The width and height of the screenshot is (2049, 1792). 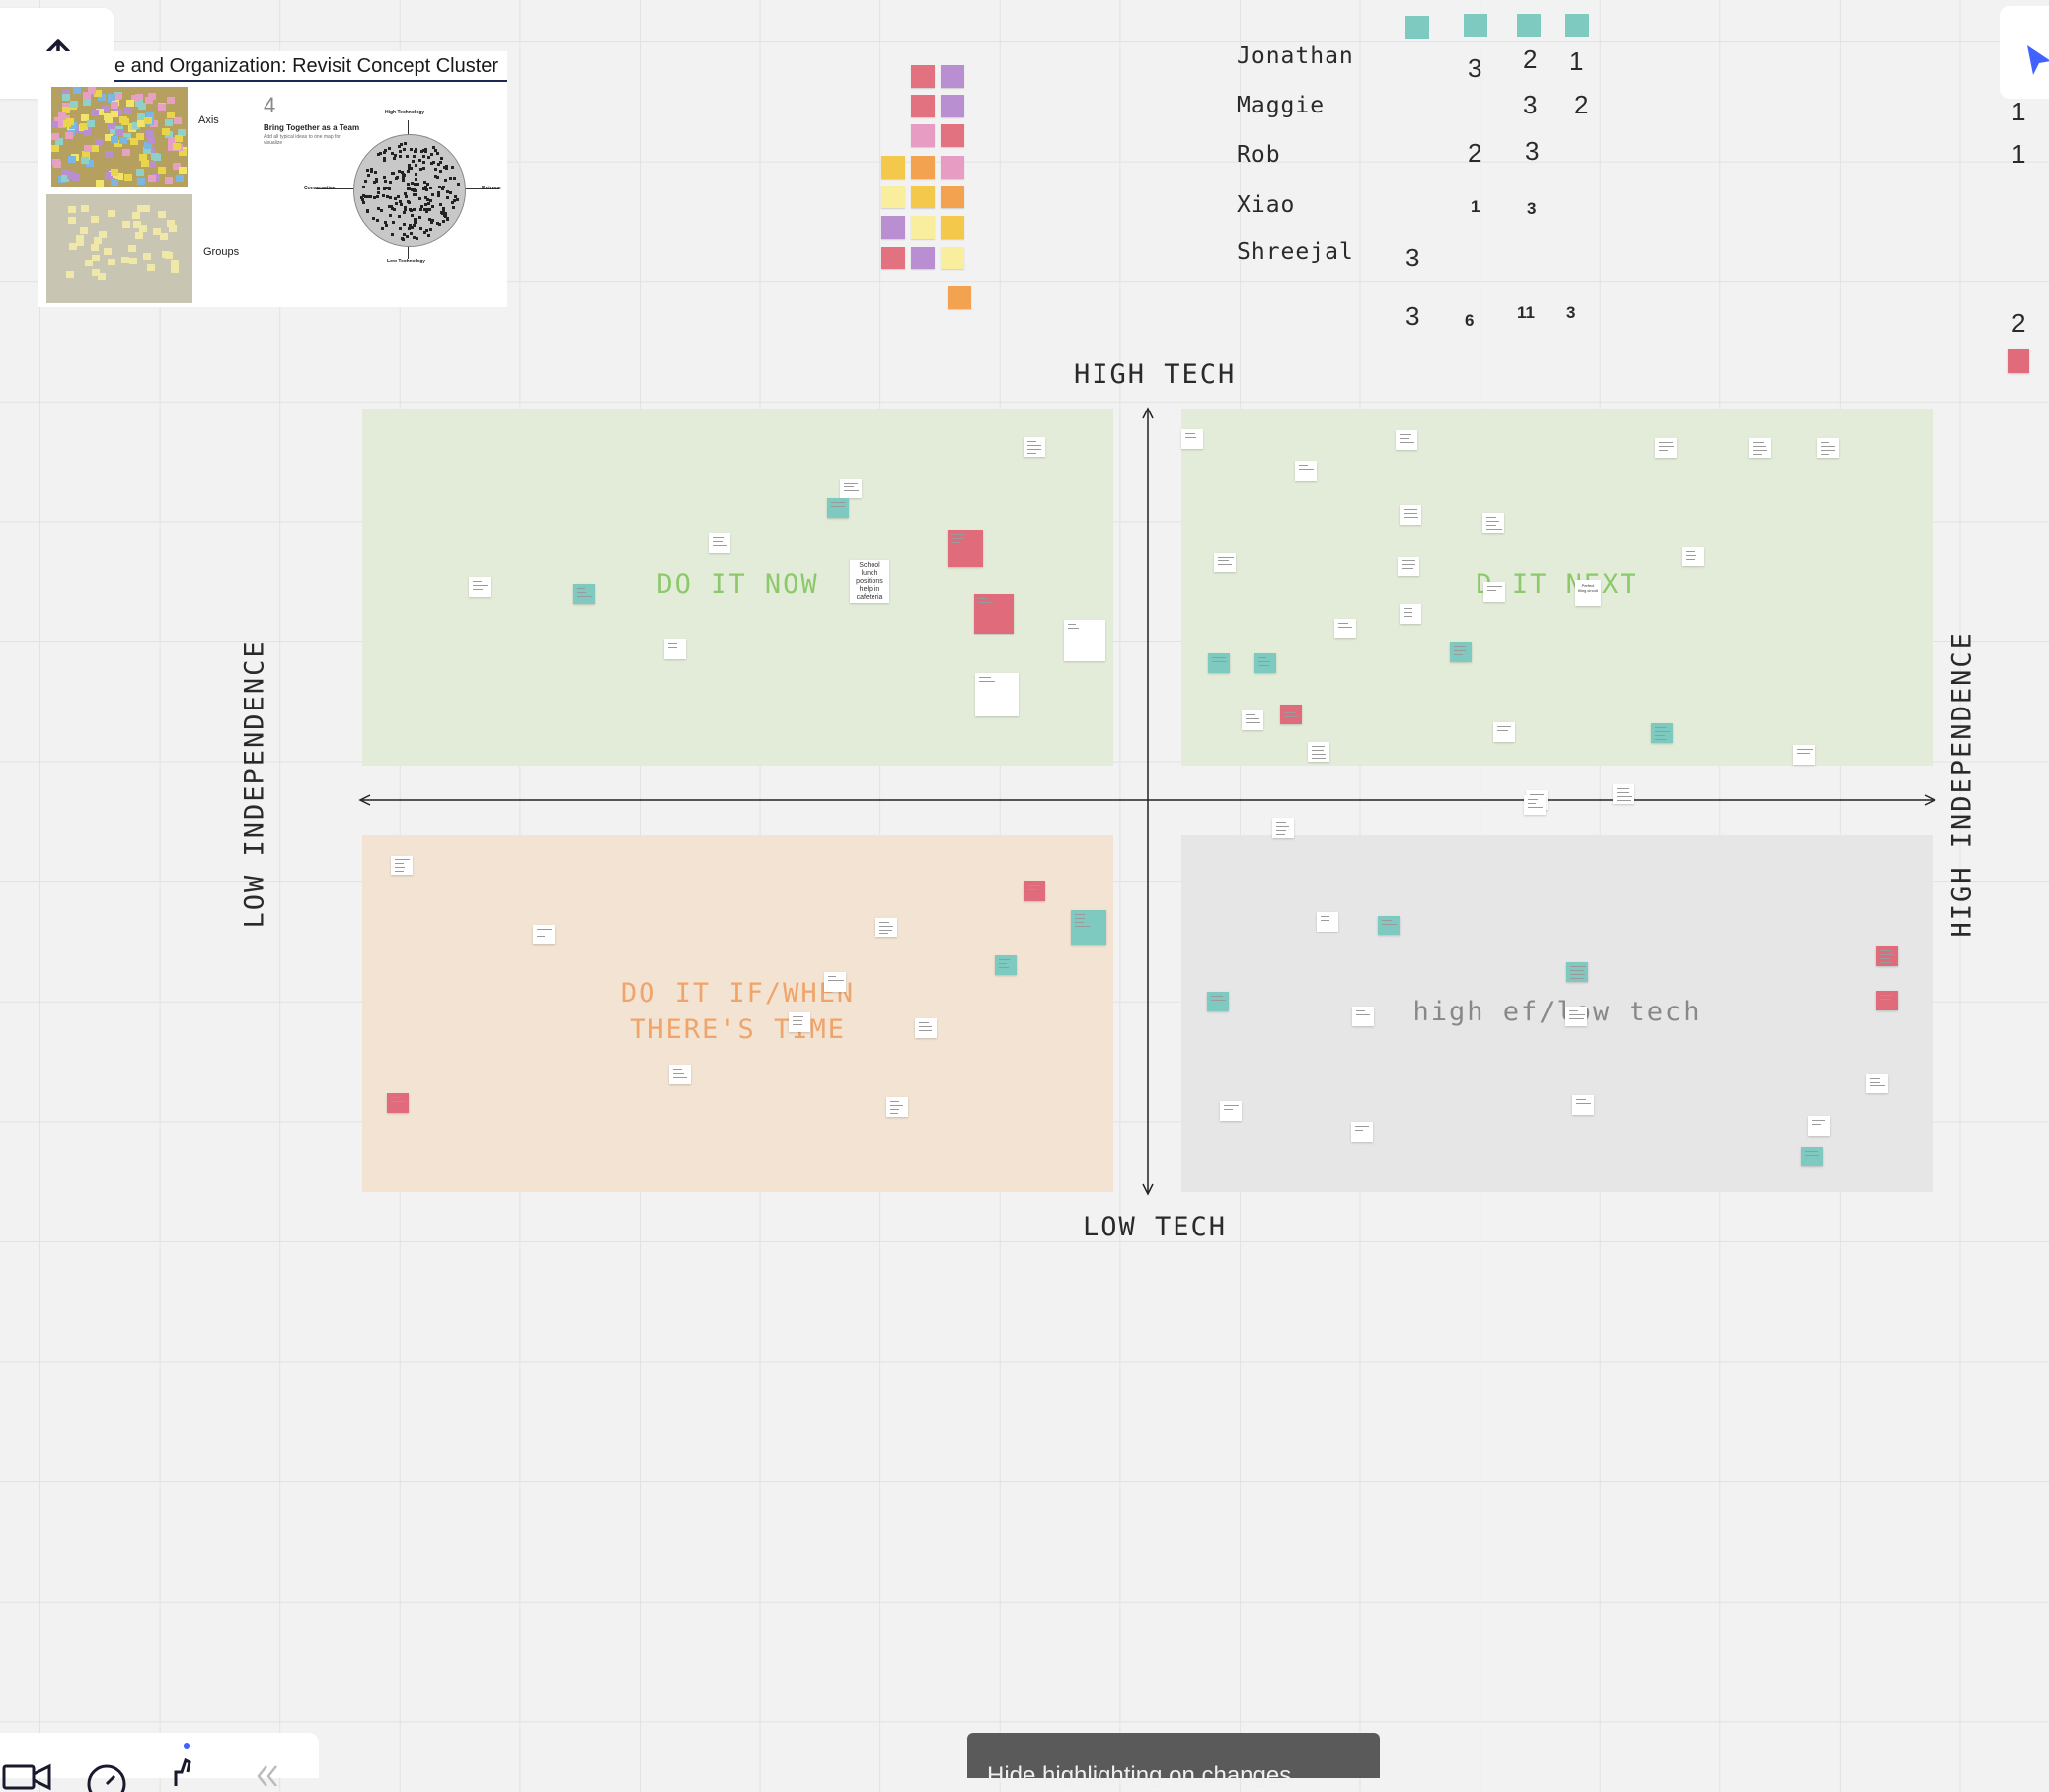 What do you see at coordinates (27, 1777) in the screenshot?
I see `video-camera-icon` at bounding box center [27, 1777].